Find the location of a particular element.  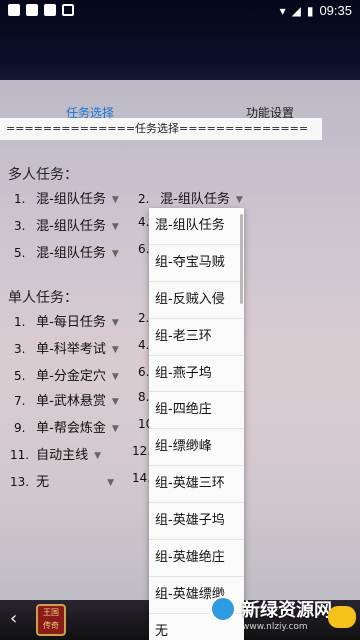

dropdown-option: 混-组队任务 is located at coordinates (196, 226).